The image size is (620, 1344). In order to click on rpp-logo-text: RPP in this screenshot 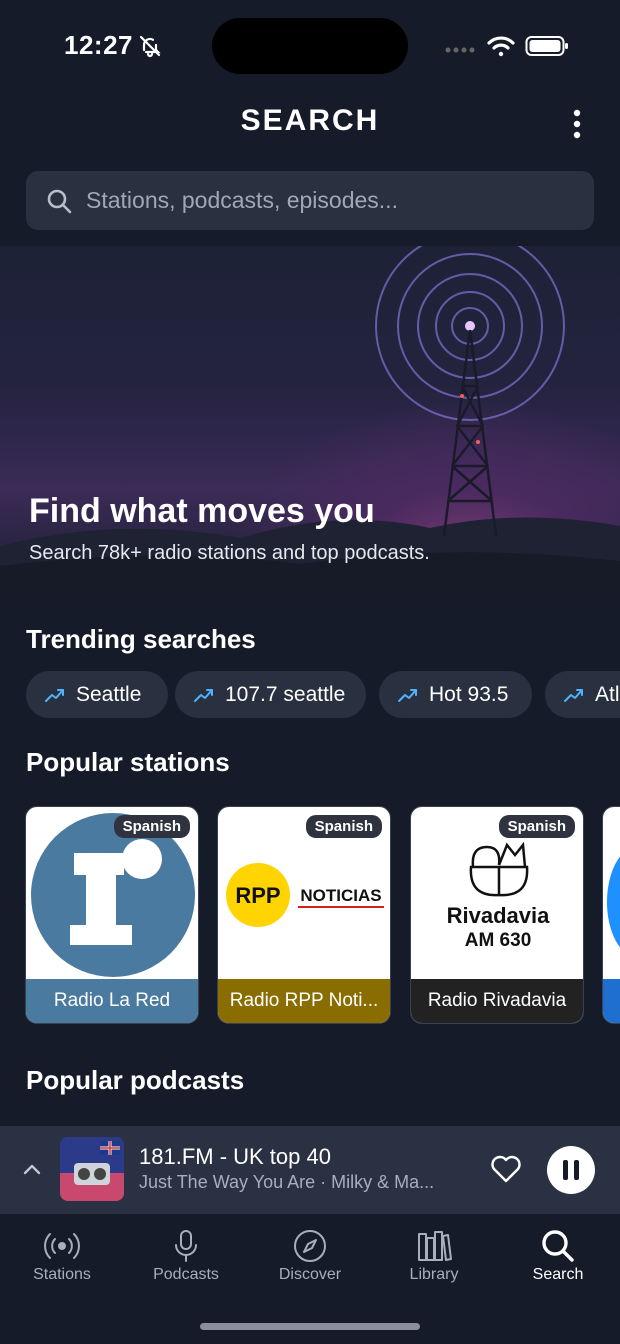, I will do `click(257, 895)`.